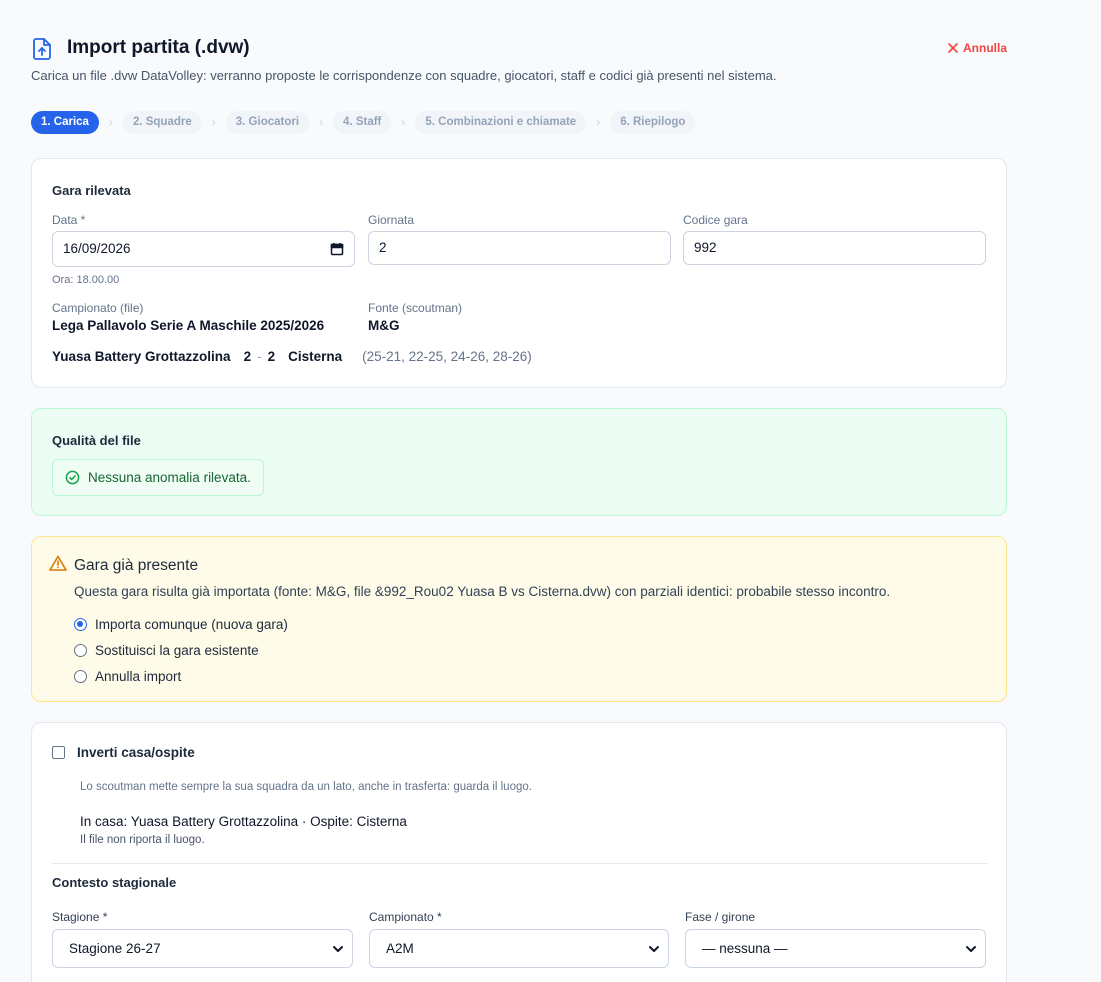 This screenshot has height=982, width=1101. What do you see at coordinates (158, 47) in the screenshot?
I see `page-title: Import partita (.dvw)` at bounding box center [158, 47].